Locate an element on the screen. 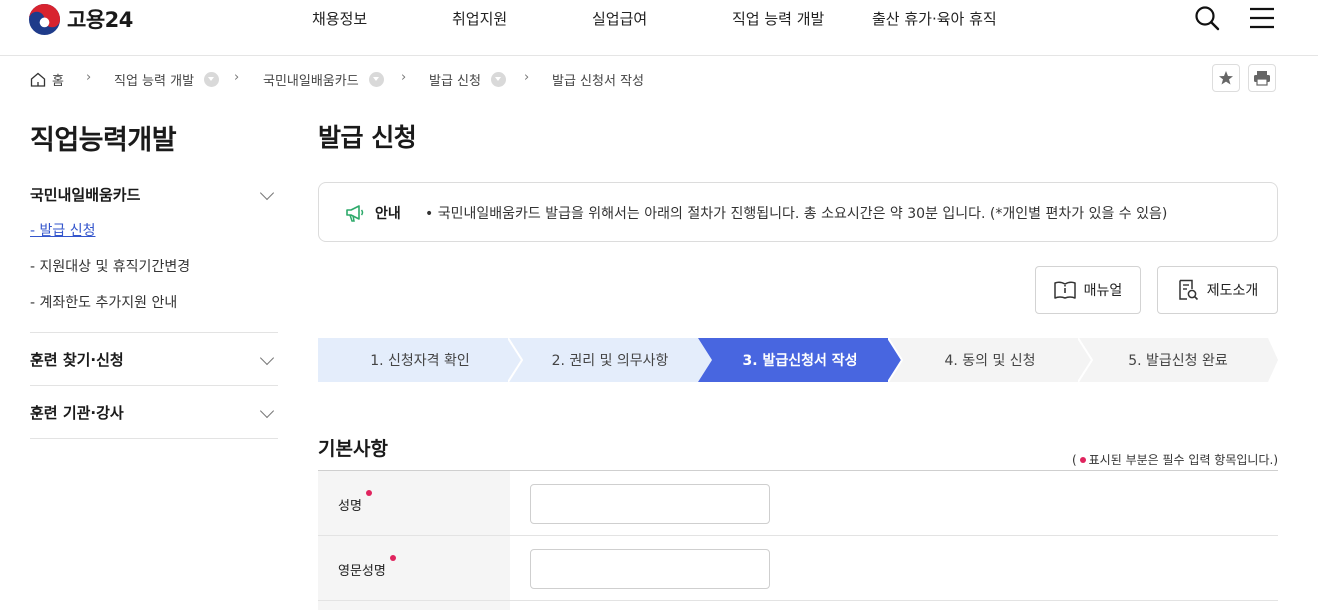 This screenshot has height=610, width=1318. form-label-cell: 성명 is located at coordinates (414, 503).